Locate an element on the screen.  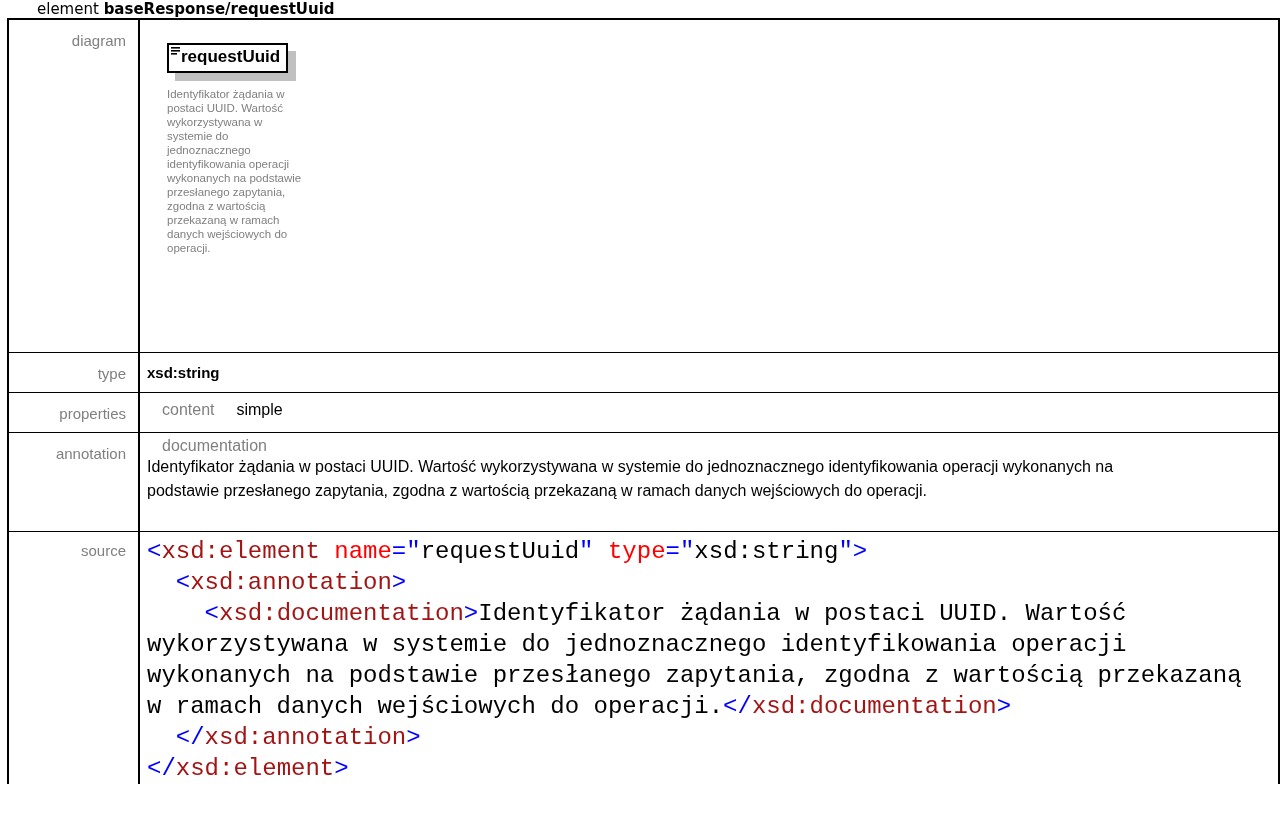
annotation-title: documentation is located at coordinates (214, 445).